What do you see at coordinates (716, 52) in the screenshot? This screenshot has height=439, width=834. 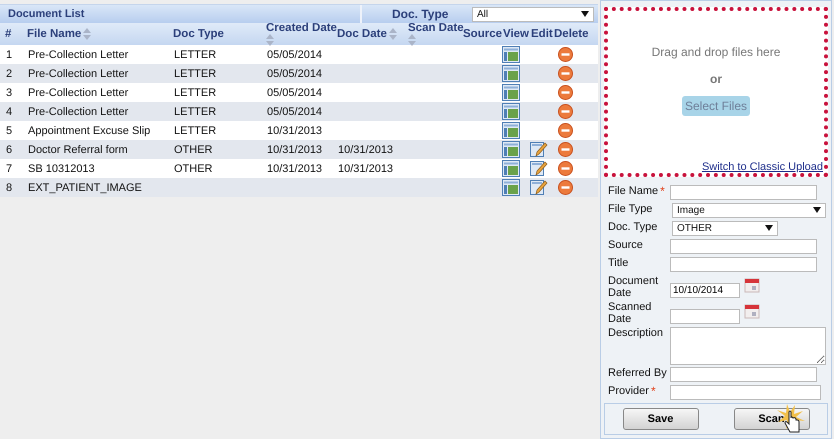 I see `drop-prompt: Drag and drop files here` at bounding box center [716, 52].